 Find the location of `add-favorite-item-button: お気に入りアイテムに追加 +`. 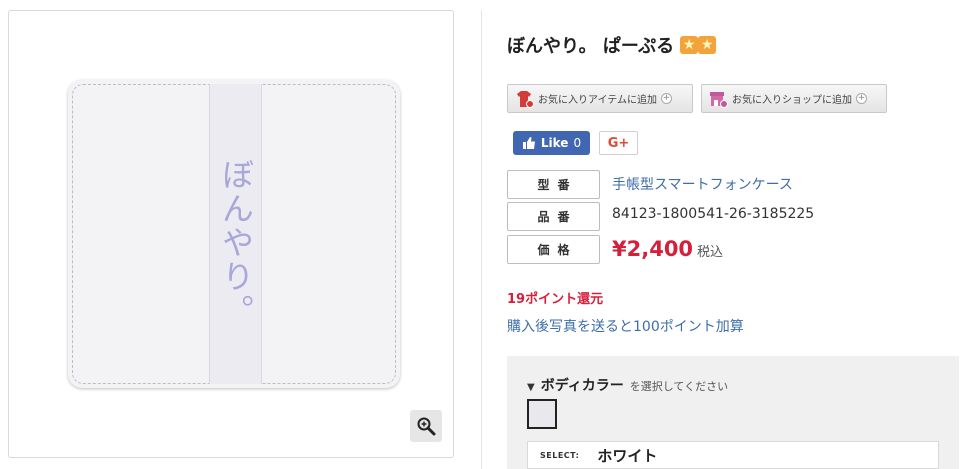

add-favorite-item-button: お気に入りアイテムに追加 + is located at coordinates (600, 98).